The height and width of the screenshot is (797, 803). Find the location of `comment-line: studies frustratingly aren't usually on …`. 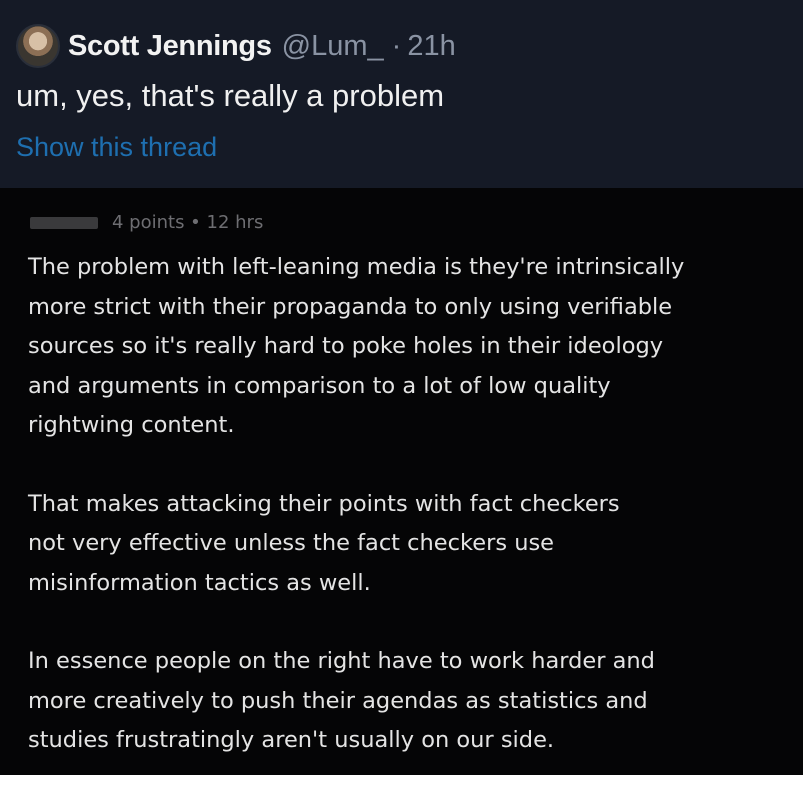

comment-line: studies frustratingly aren't usually on … is located at coordinates (291, 740).